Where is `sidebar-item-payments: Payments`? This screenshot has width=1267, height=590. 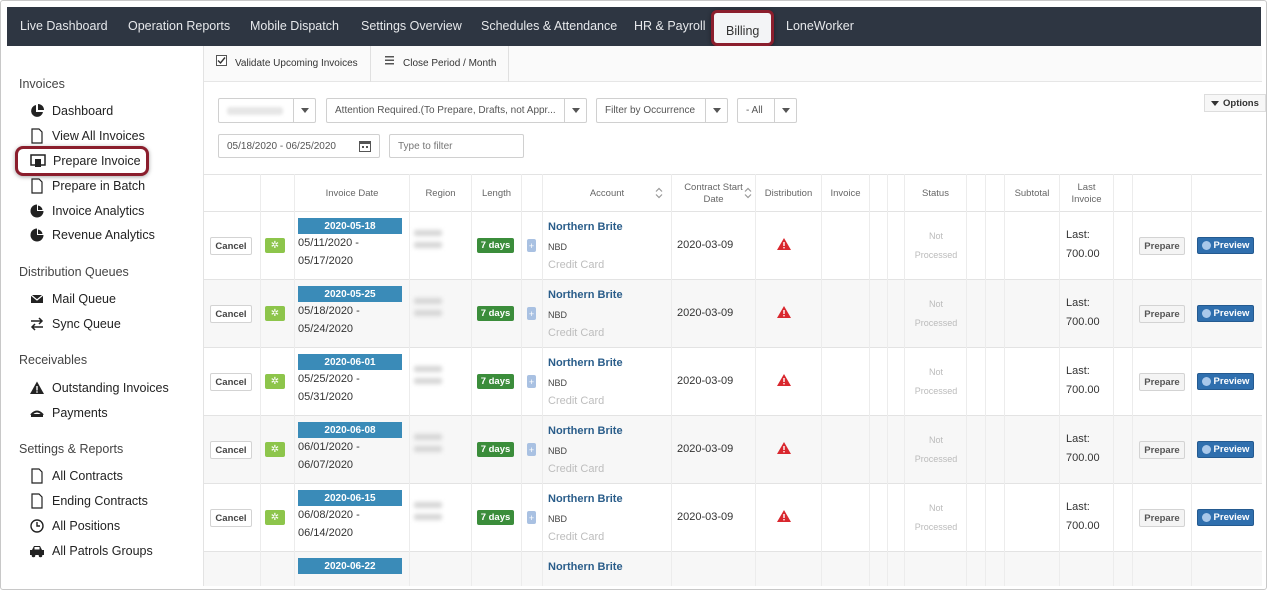
sidebar-item-payments: Payments is located at coordinates (68, 413).